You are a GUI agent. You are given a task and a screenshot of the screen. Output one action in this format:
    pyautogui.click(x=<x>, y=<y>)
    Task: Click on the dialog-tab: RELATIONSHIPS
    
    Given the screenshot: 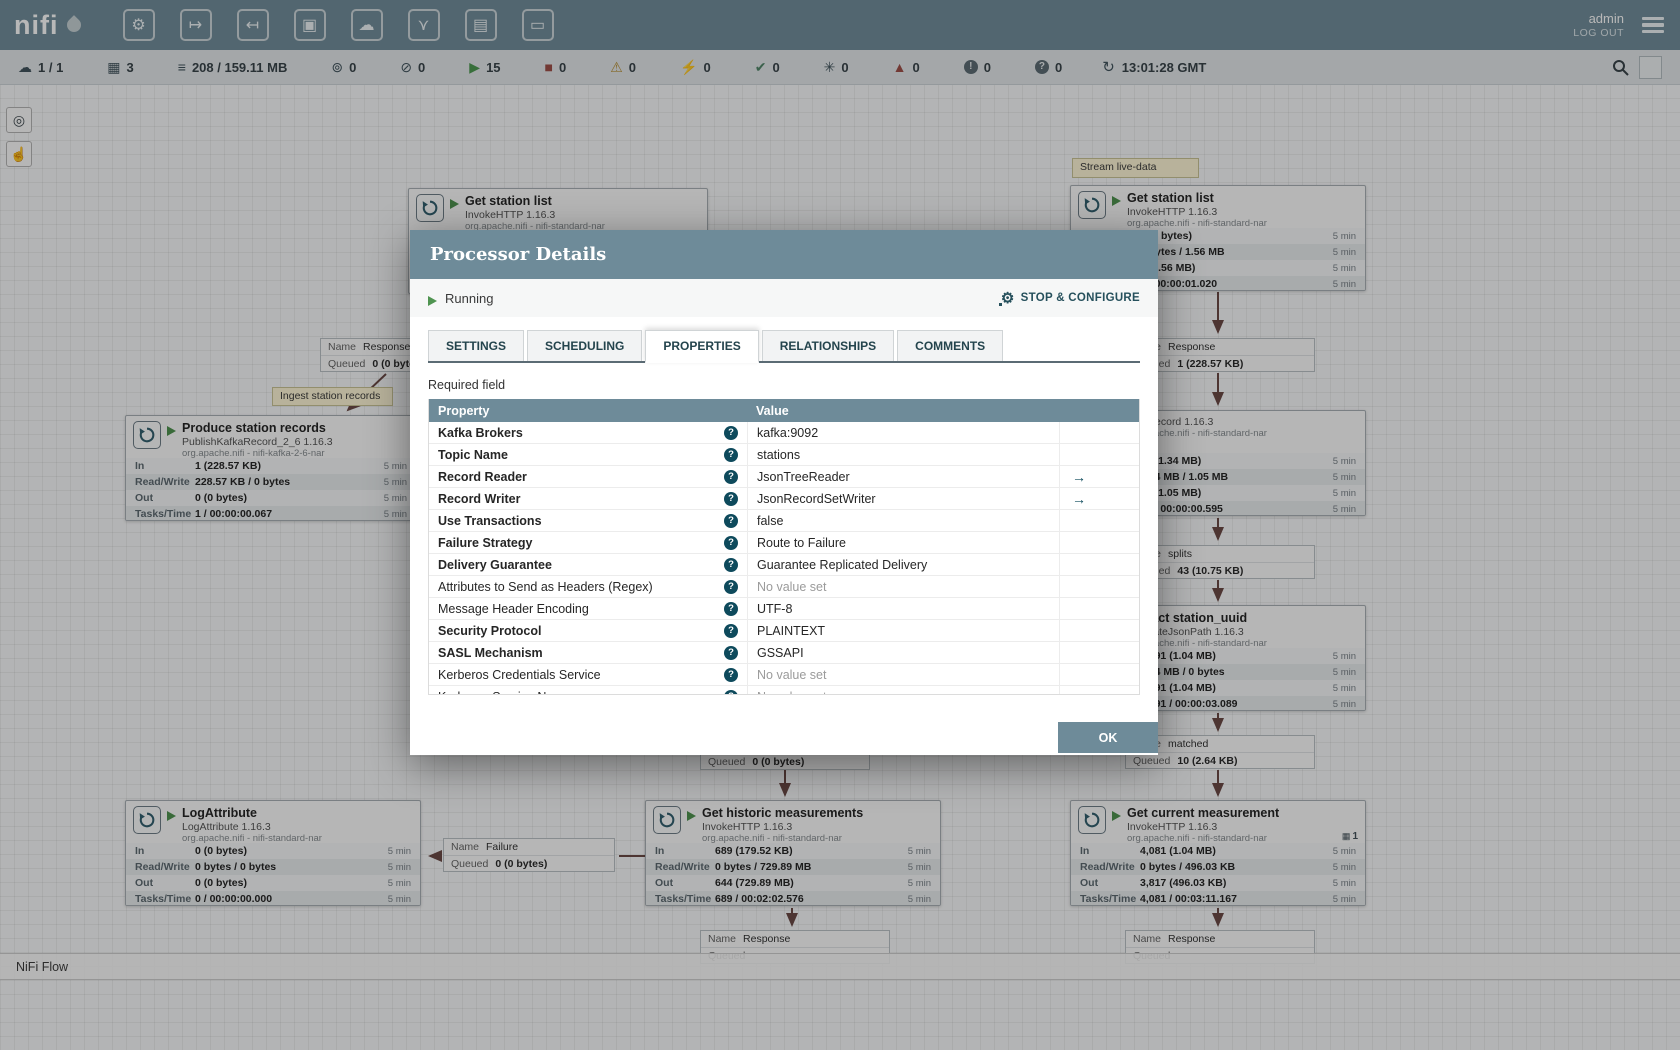 What is the action you would take?
    pyautogui.click(x=828, y=345)
    